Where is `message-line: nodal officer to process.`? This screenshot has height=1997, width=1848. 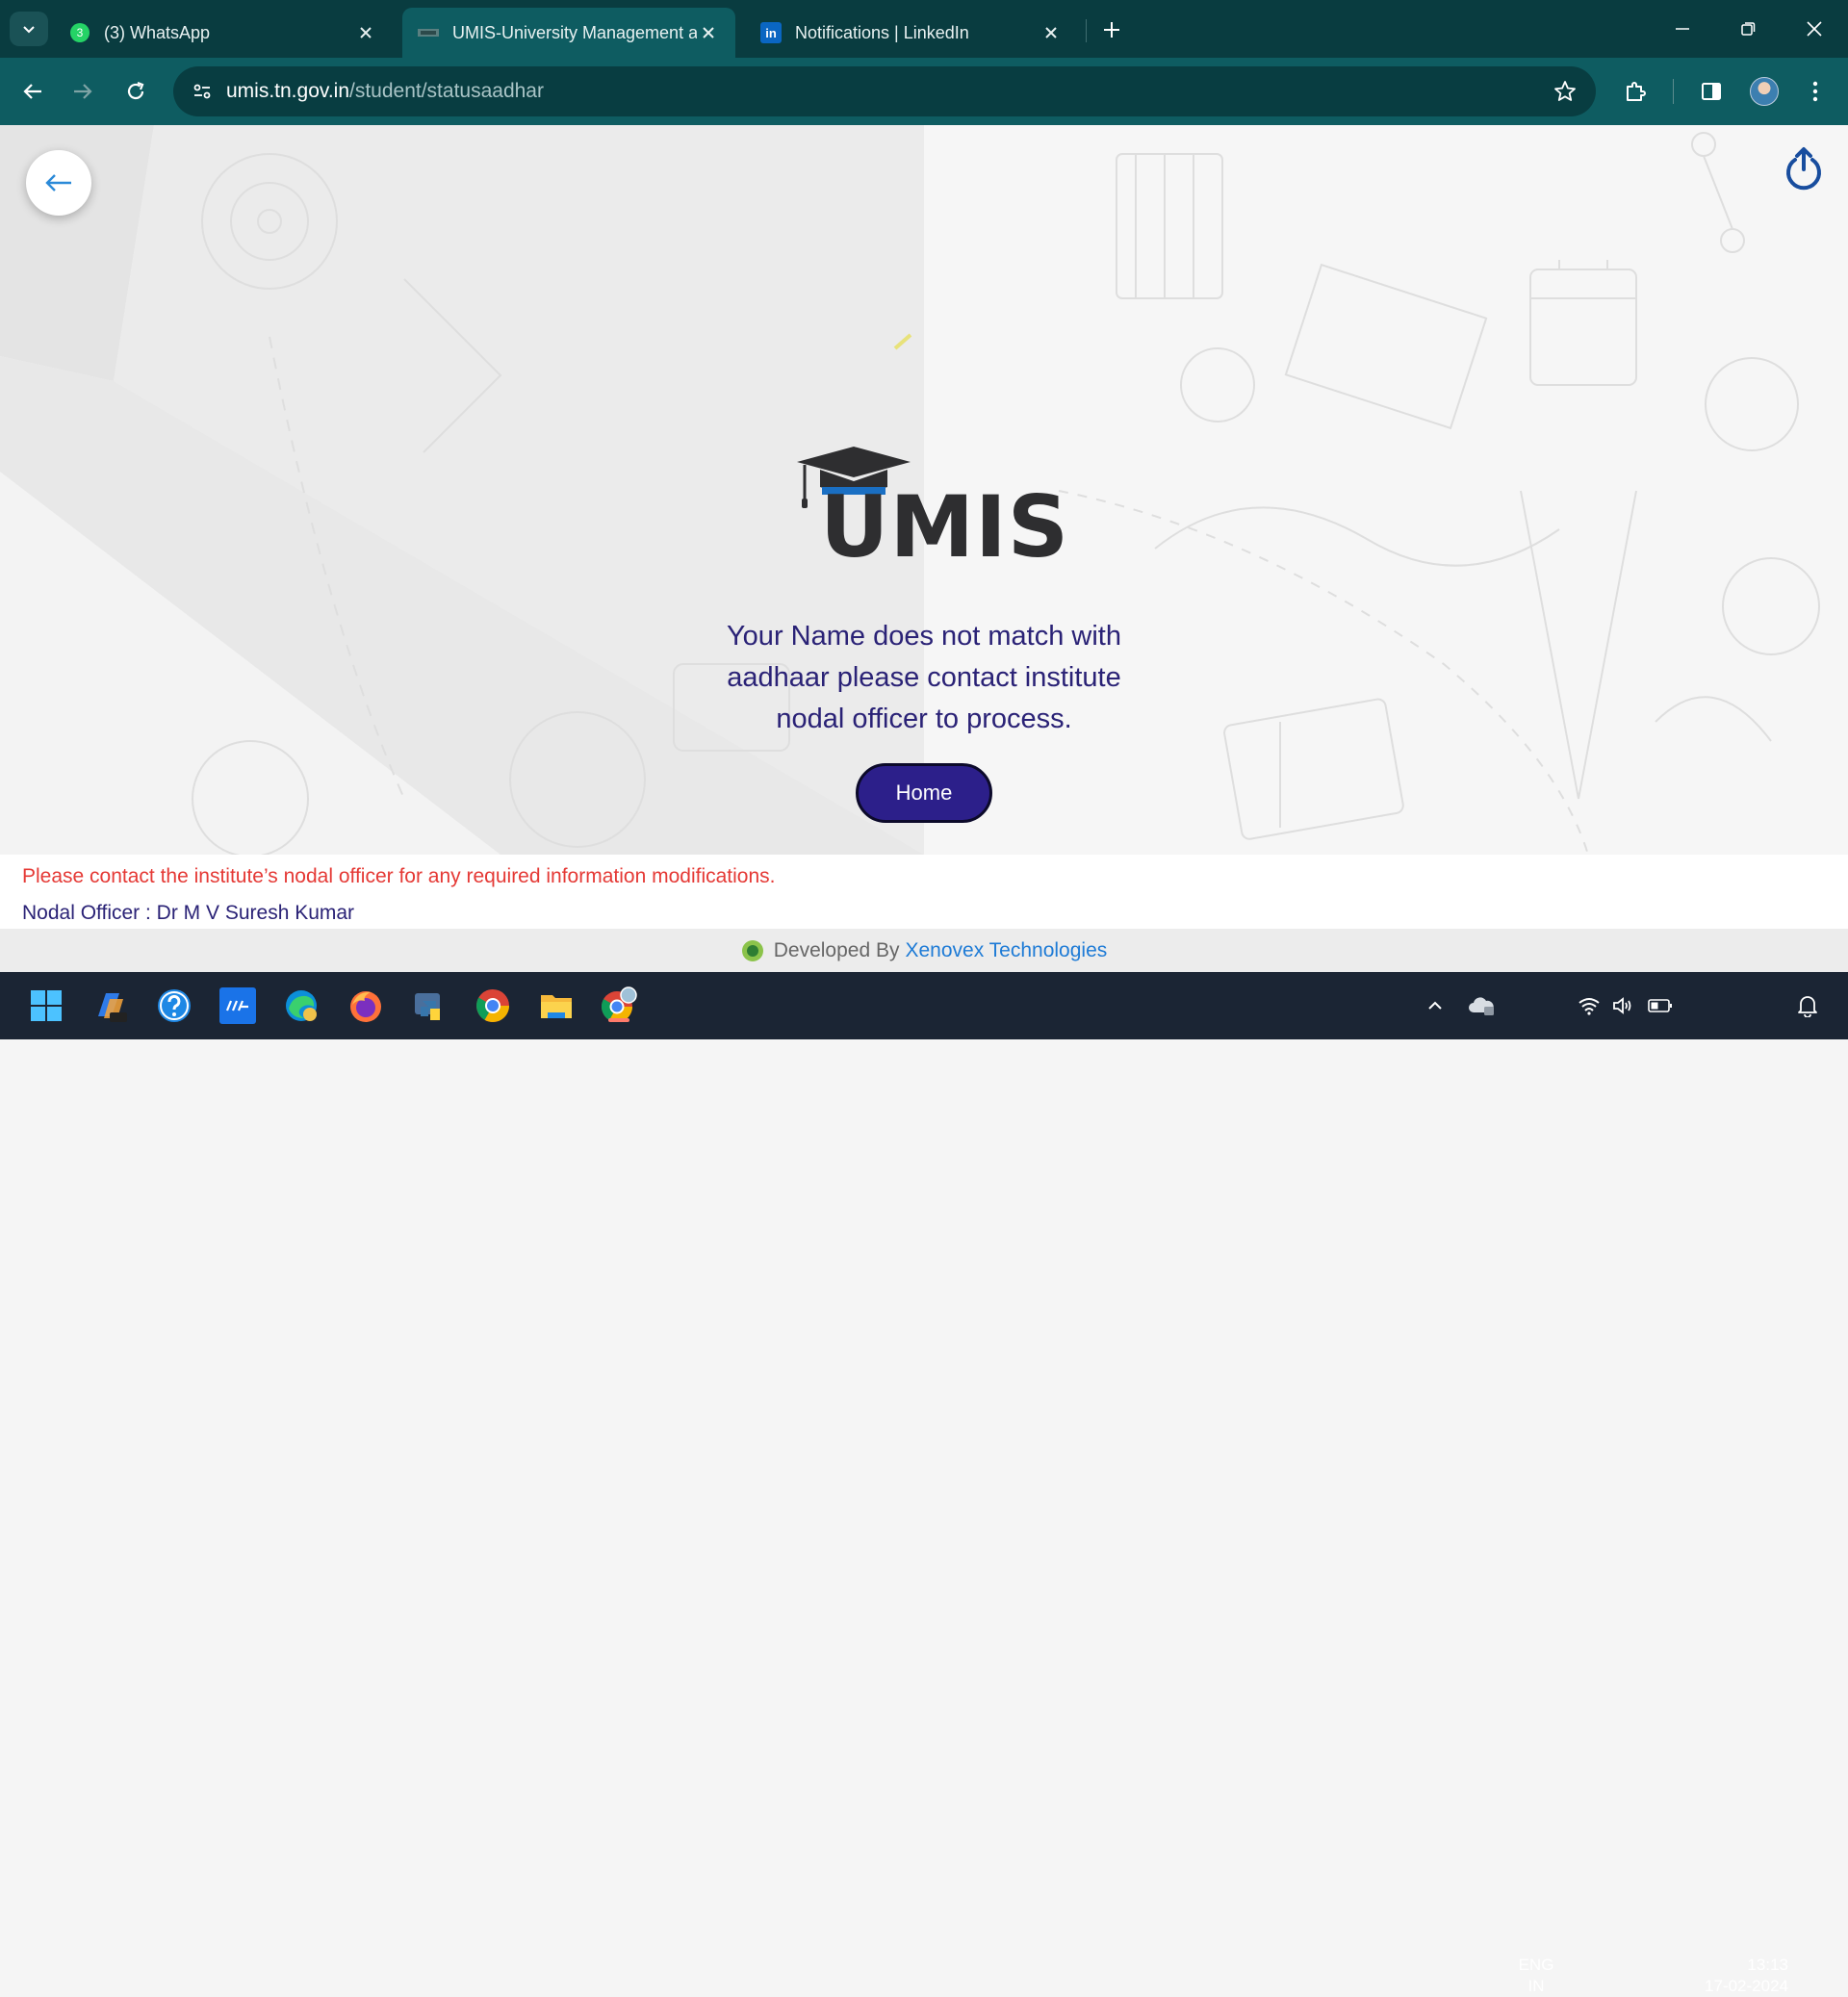 message-line: nodal officer to process. is located at coordinates (924, 719).